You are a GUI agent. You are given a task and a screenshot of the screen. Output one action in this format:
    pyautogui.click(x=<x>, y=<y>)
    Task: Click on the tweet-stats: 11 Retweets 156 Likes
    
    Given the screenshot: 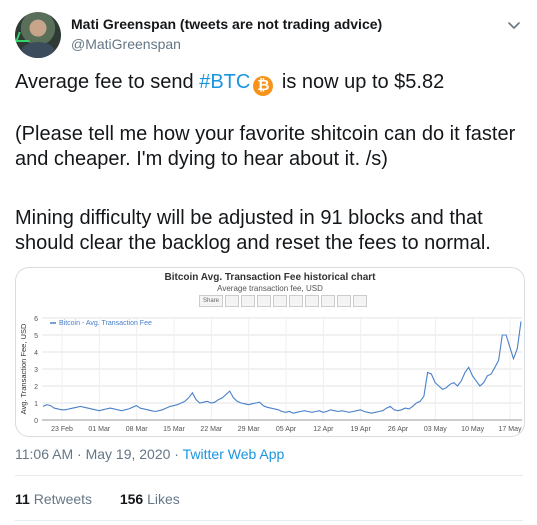 What is the action you would take?
    pyautogui.click(x=97, y=499)
    